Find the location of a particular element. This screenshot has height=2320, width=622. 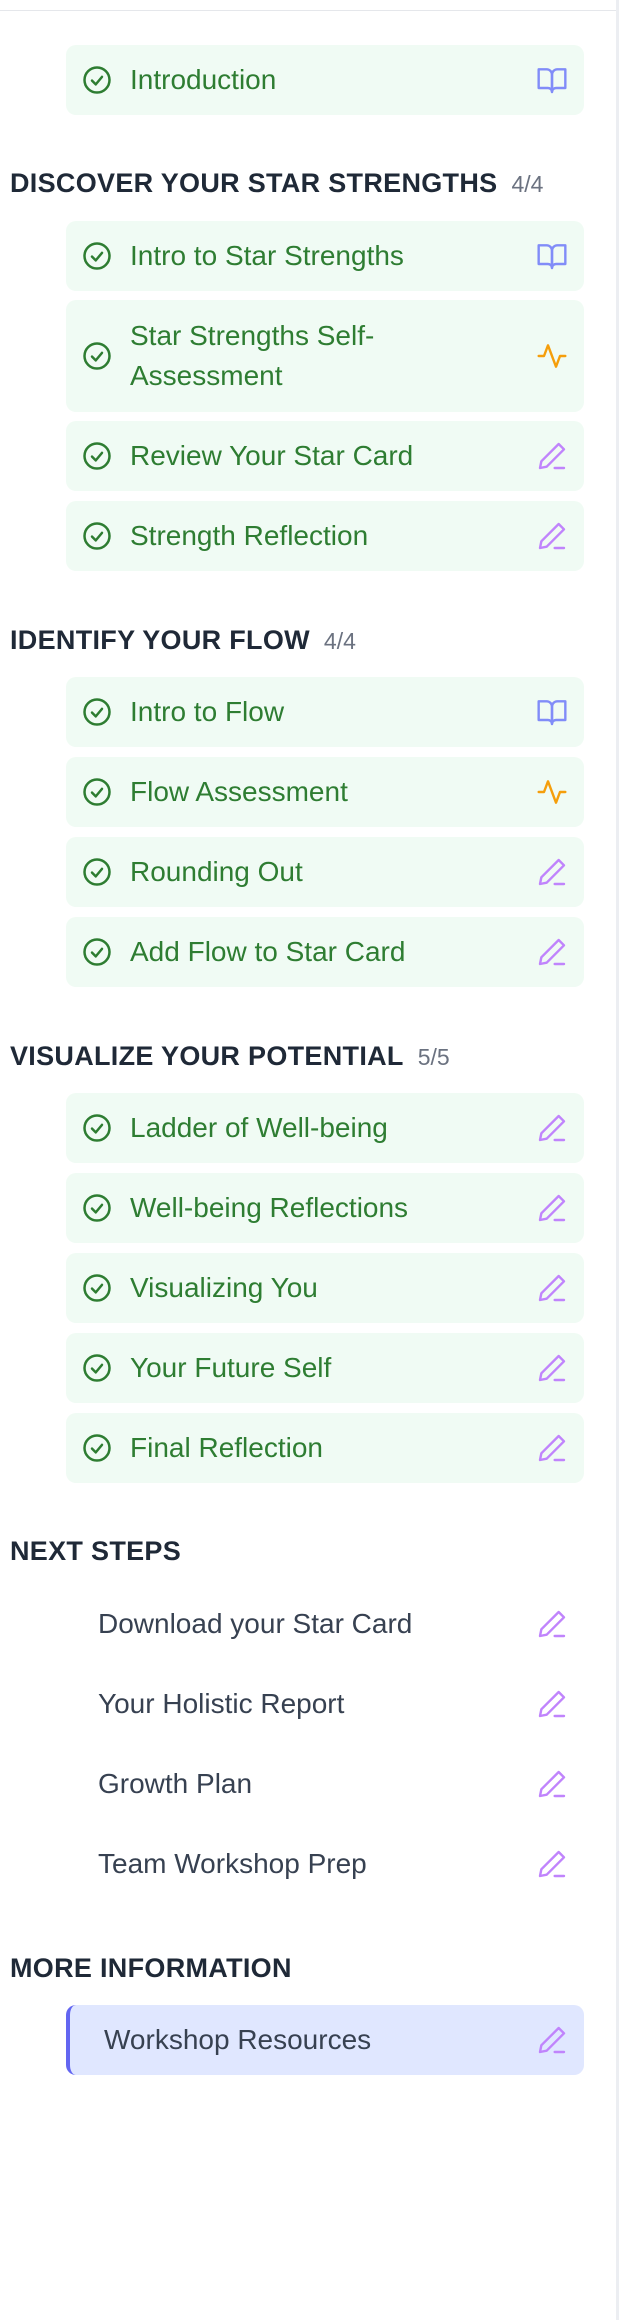

nav-item-intro-to-flow: Intro to Flow is located at coordinates (325, 712).